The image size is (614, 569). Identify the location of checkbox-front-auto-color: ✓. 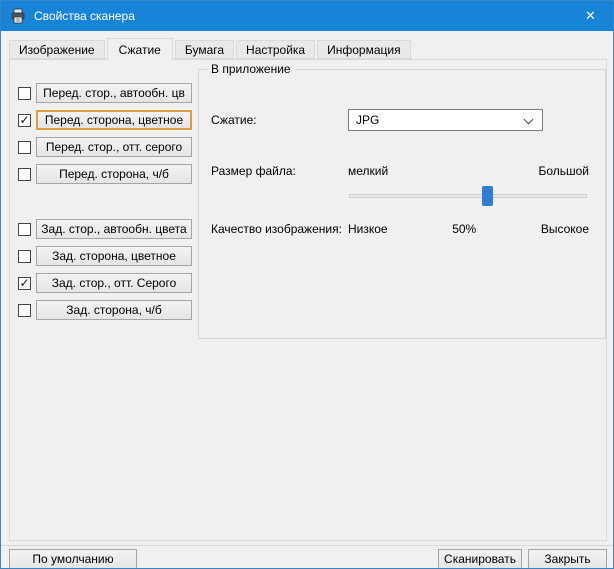
(24, 93).